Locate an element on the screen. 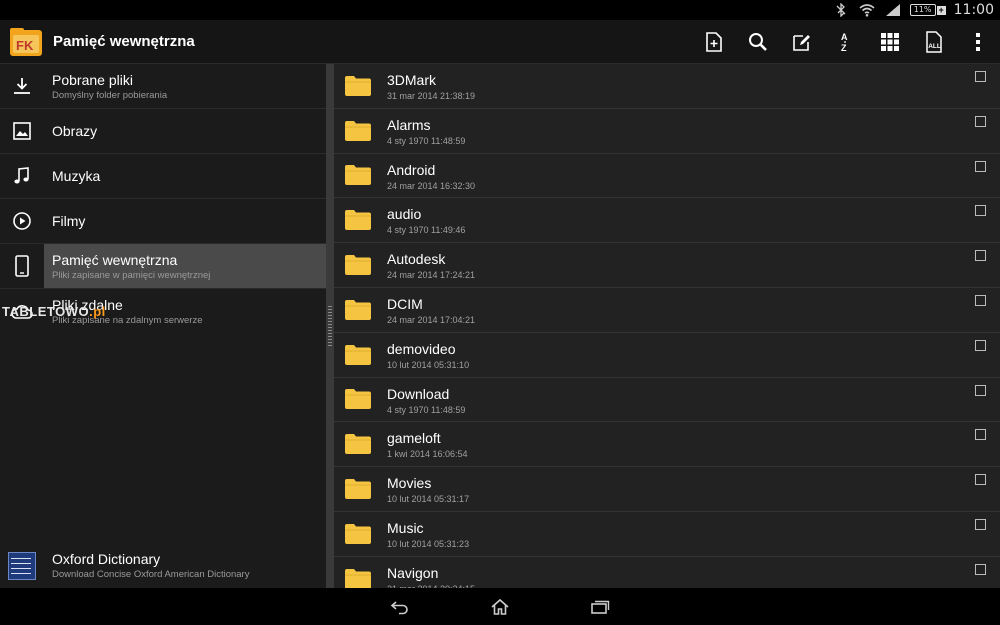  dictionary-icon is located at coordinates (22, 565).